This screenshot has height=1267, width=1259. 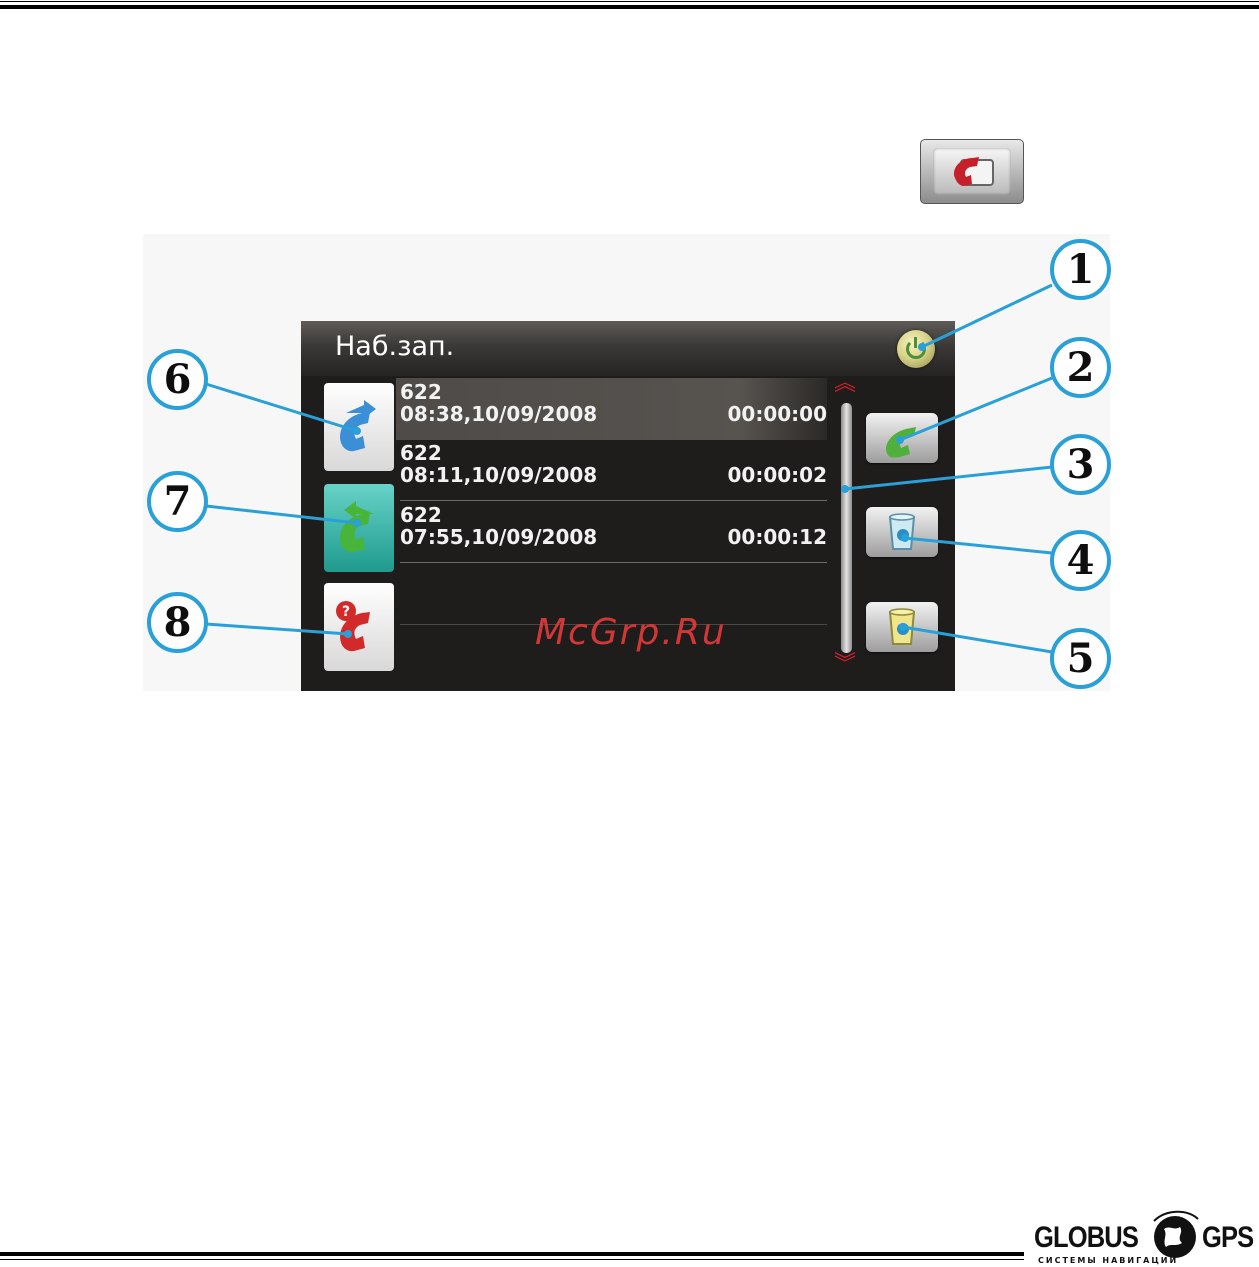 I want to click on callout-2: 2, so click(x=1080, y=367).